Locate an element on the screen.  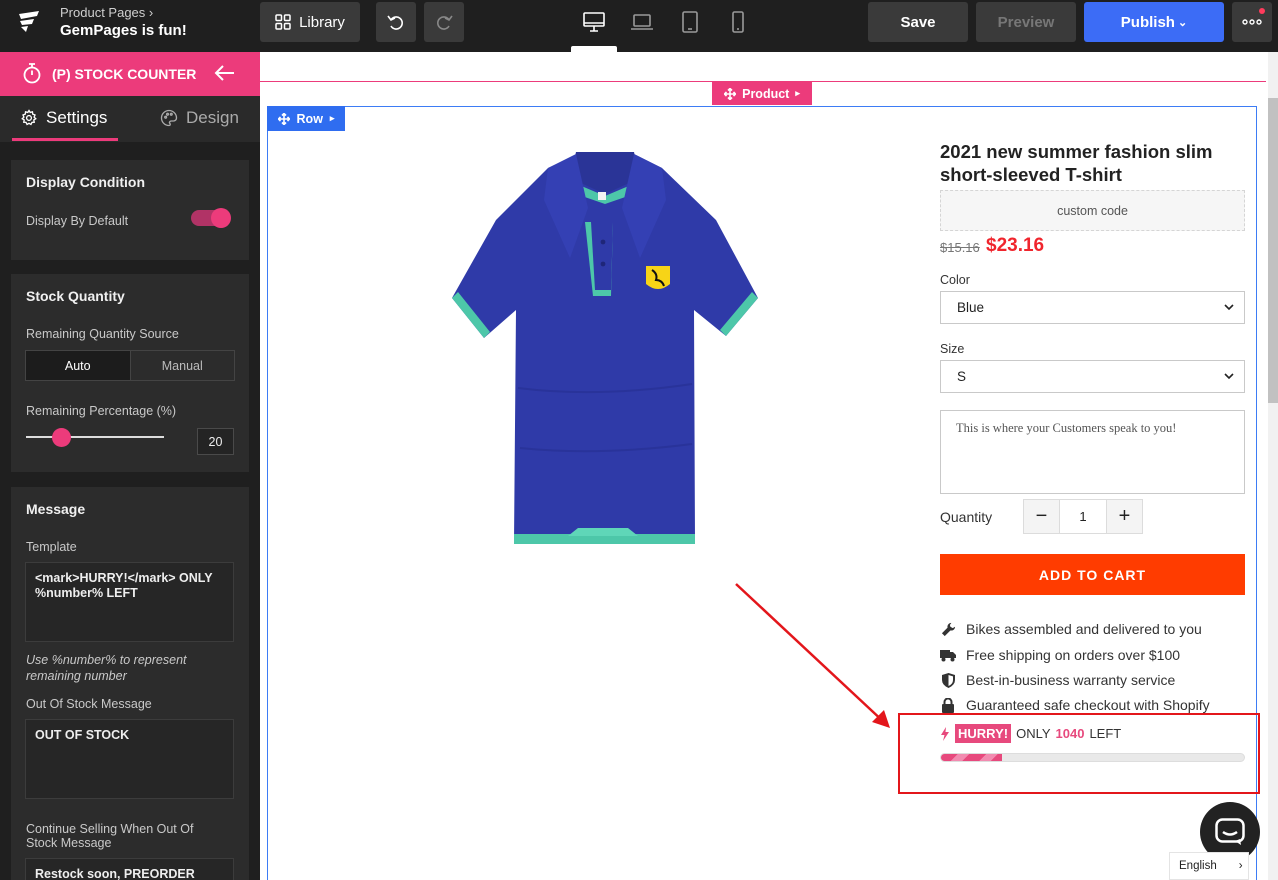
undo-icon is located at coordinates (395, 22).